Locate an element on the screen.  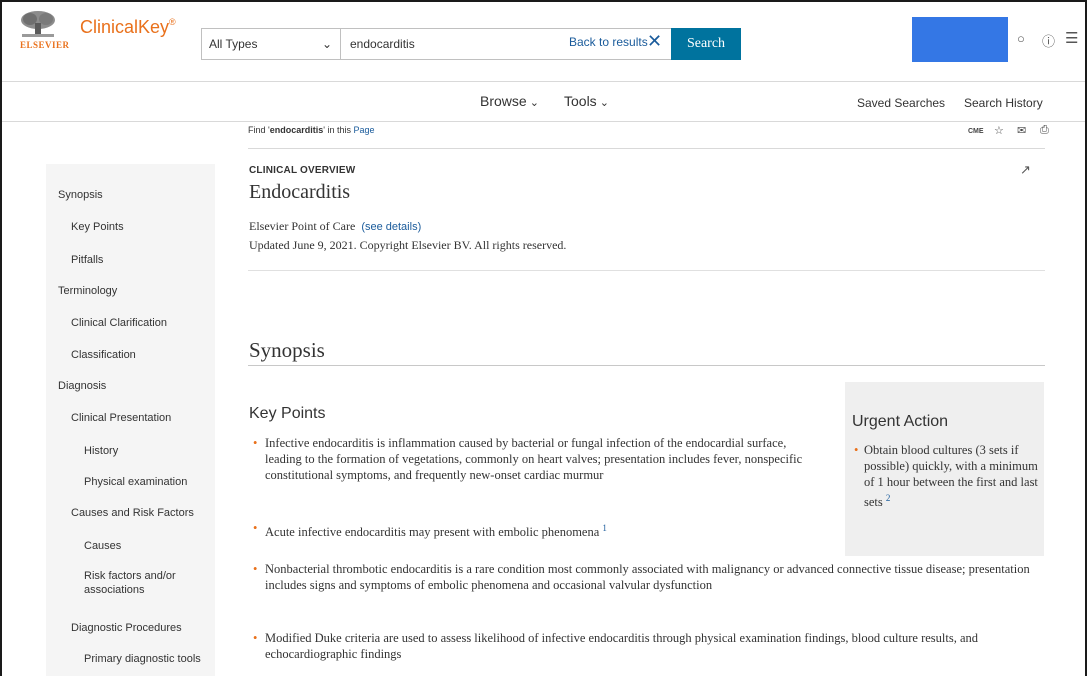
article-category: CLINICAL OVERVIEW is located at coordinates (302, 170).